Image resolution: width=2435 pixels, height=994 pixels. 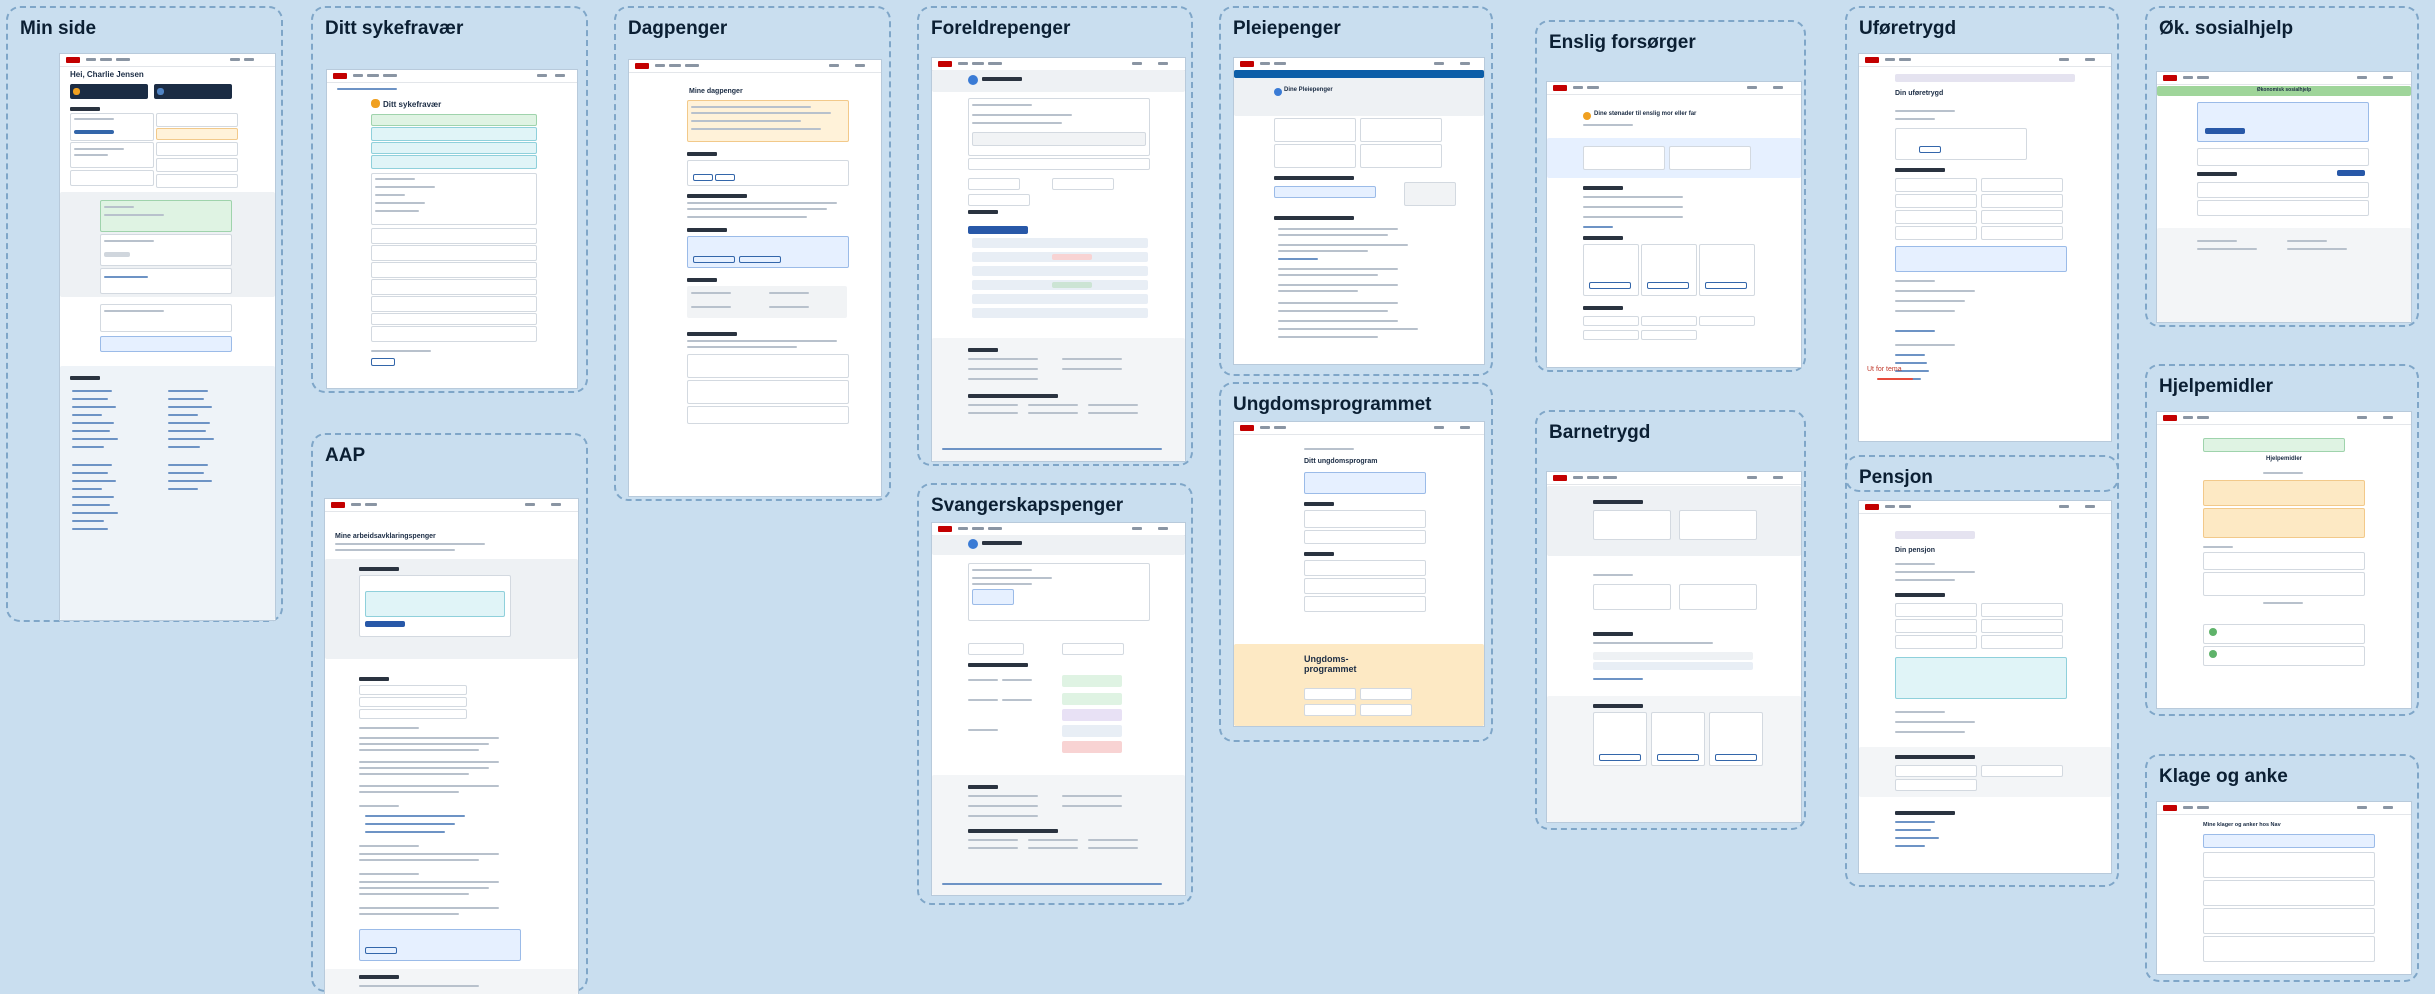 I want to click on section-svangerskapspenger: Svangerskapspenger, so click(x=1055, y=694).